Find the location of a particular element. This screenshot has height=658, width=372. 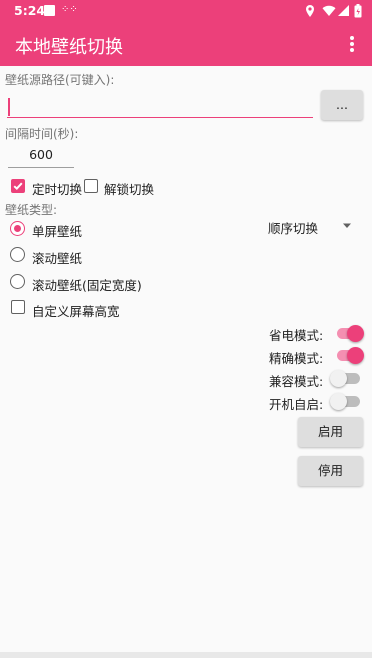

path-input is located at coordinates (160, 106).